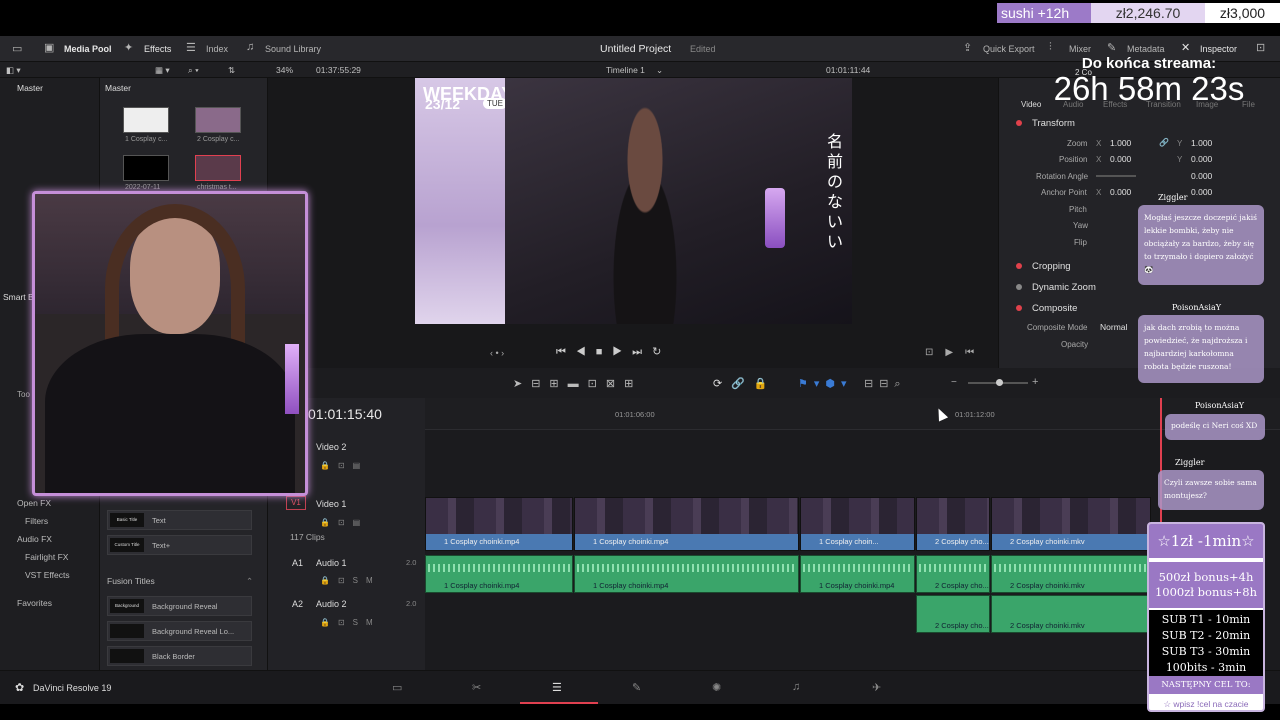 This screenshot has height=720, width=1280. What do you see at coordinates (179, 656) in the screenshot?
I see `fusion-title-item: Black Border` at bounding box center [179, 656].